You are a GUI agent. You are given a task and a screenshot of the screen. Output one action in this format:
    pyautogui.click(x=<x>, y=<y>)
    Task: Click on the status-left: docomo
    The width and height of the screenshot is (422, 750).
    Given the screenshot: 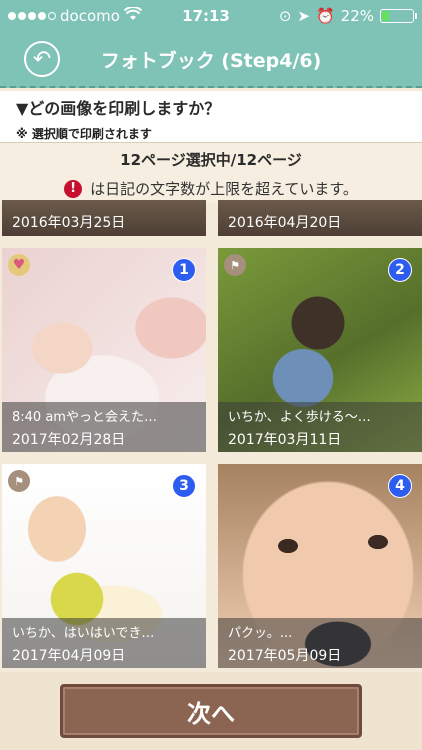 What is the action you would take?
    pyautogui.click(x=83, y=15)
    